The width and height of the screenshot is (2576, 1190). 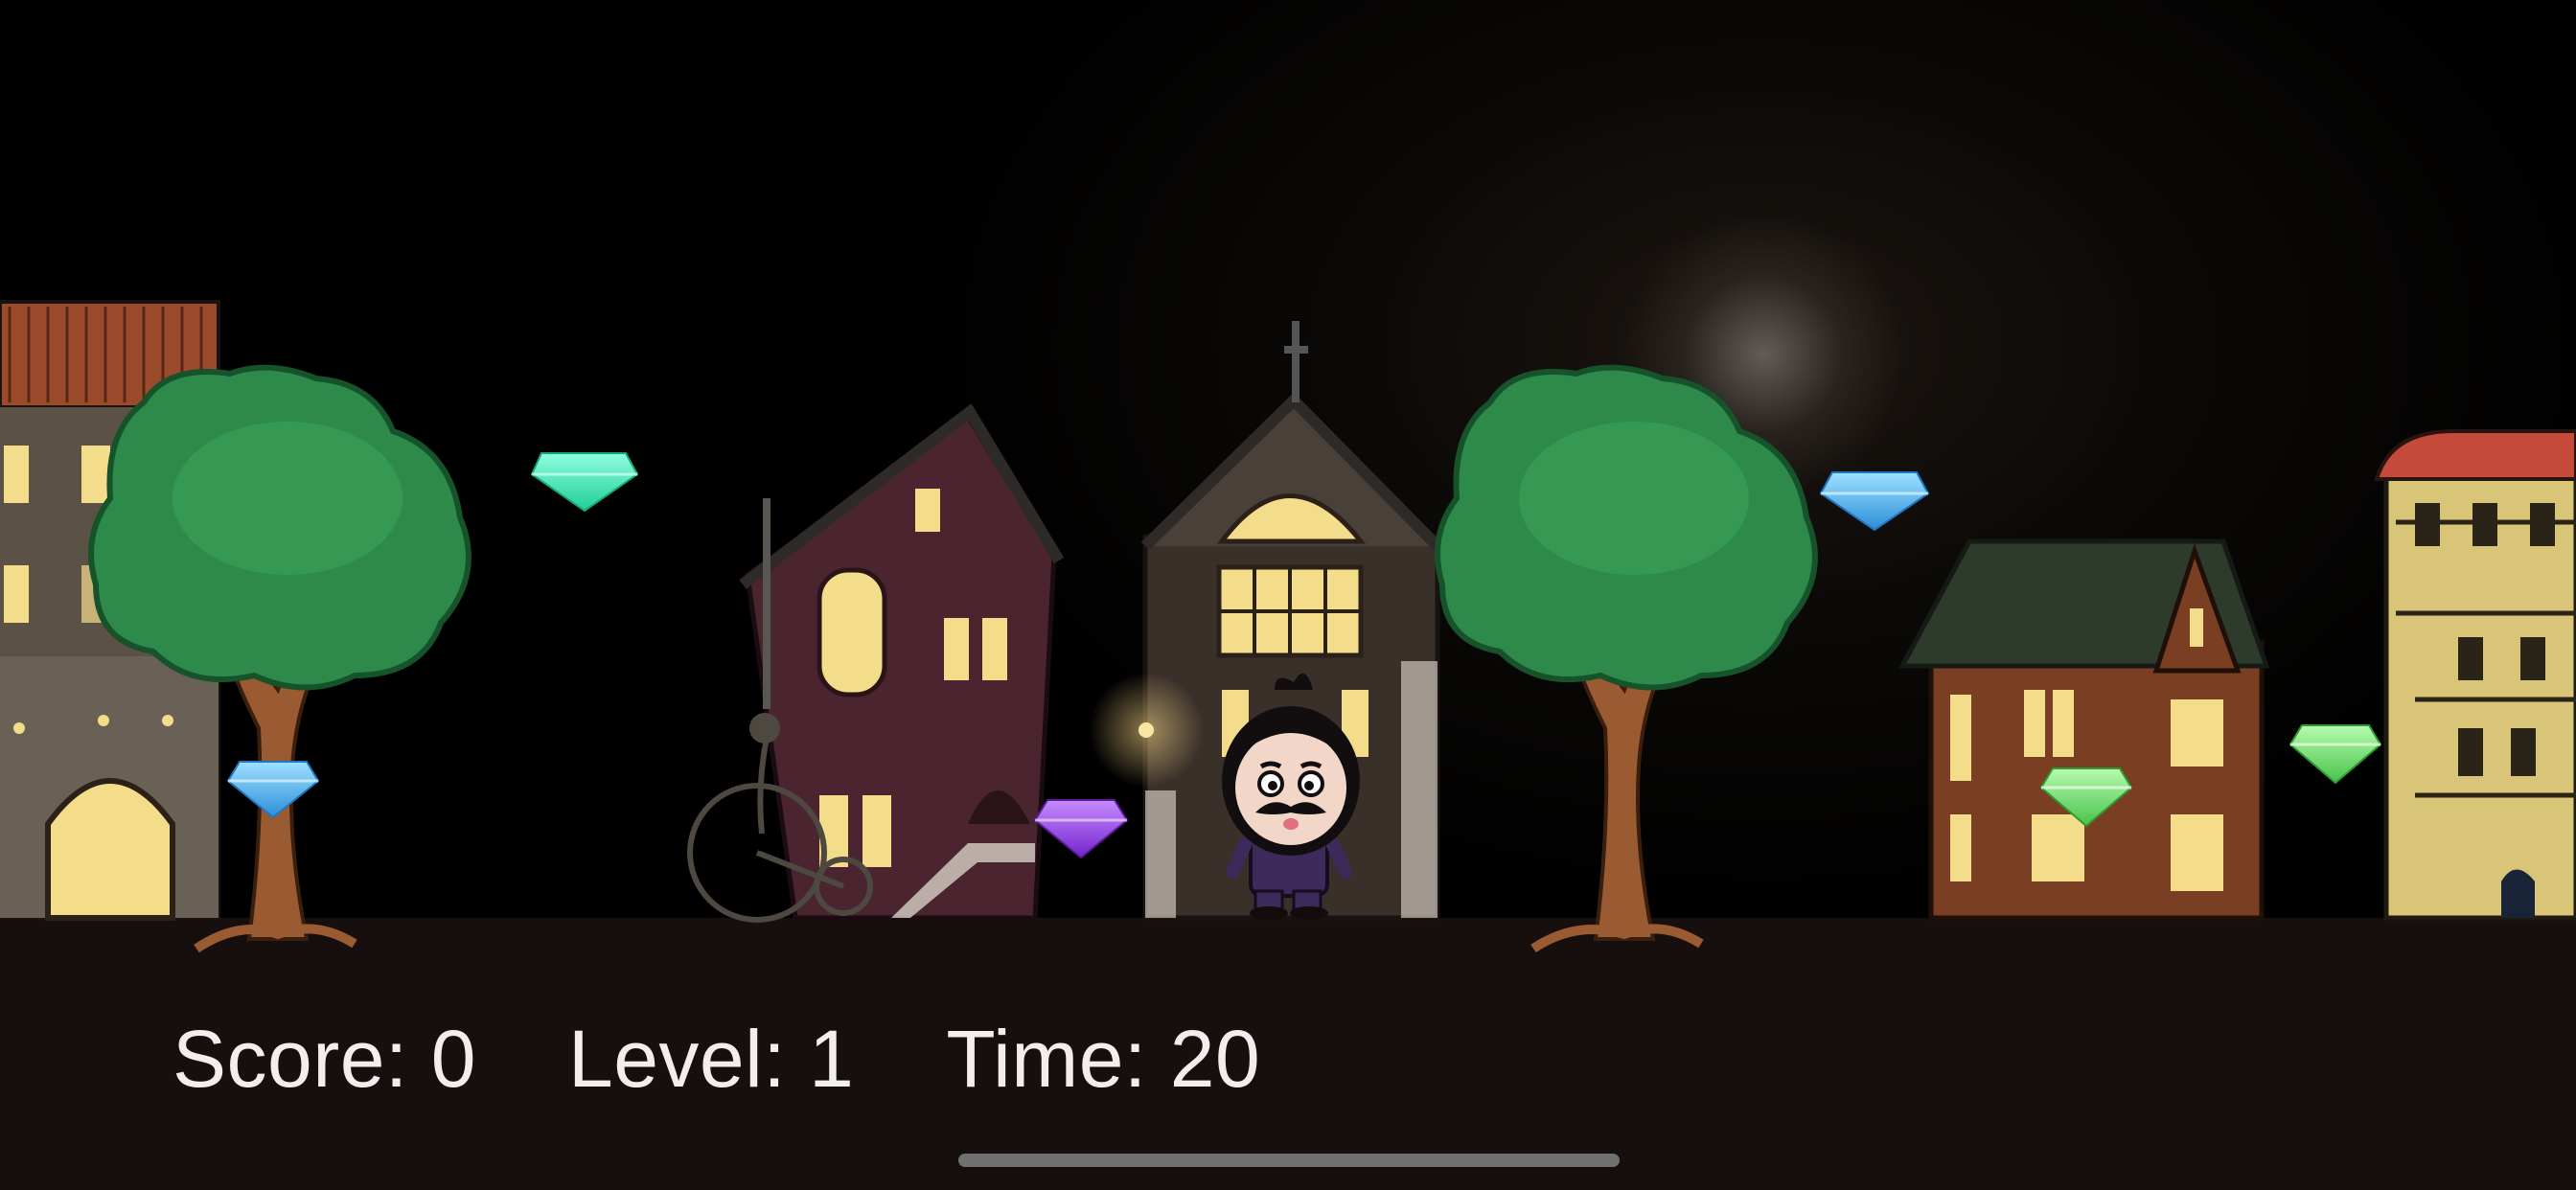 What do you see at coordinates (1081, 829) in the screenshot?
I see `gem-purple` at bounding box center [1081, 829].